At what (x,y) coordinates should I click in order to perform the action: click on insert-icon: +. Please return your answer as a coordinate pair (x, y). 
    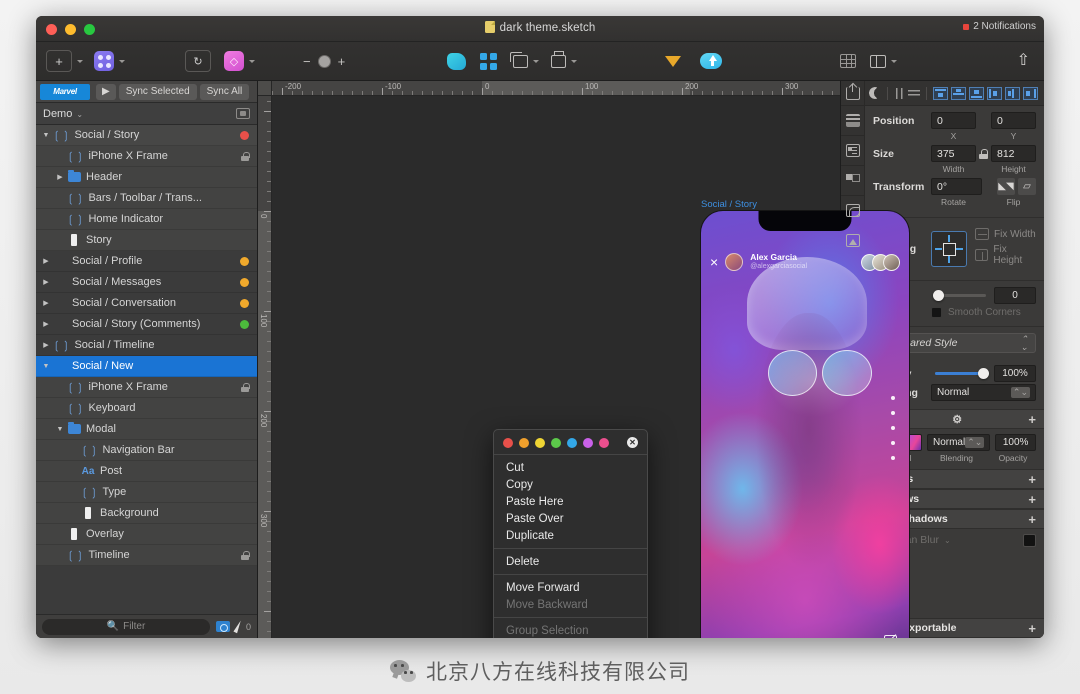
    Looking at the image, I should click on (59, 61).